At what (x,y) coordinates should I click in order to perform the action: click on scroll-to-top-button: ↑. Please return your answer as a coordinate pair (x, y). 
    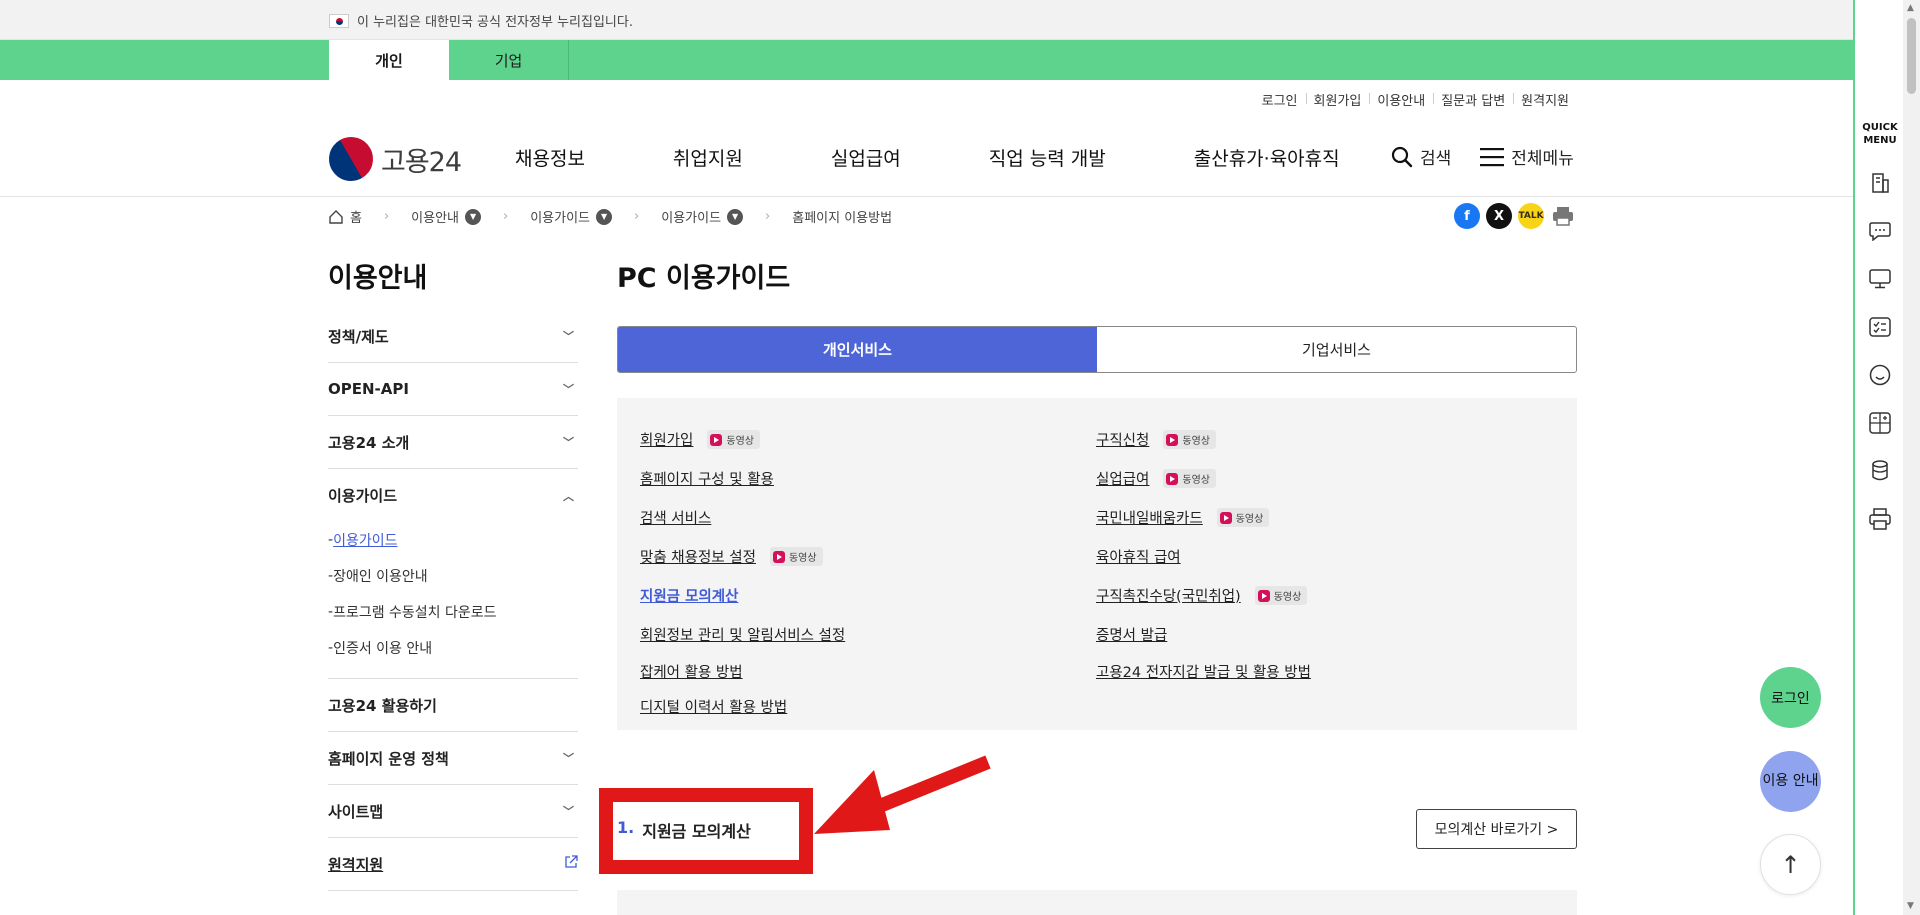
    Looking at the image, I should click on (1790, 864).